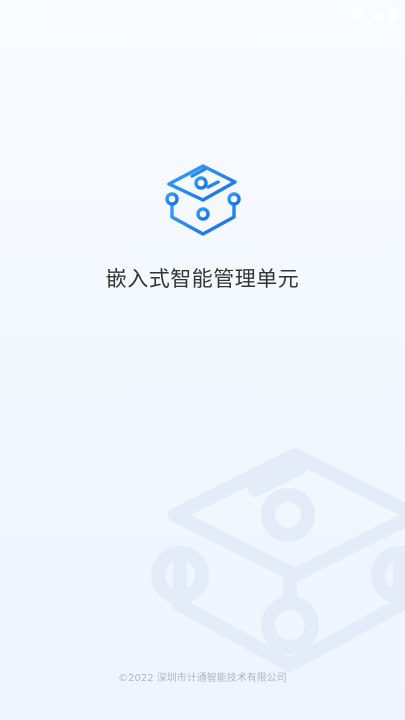 The height and width of the screenshot is (720, 405). Describe the element at coordinates (25, 14) in the screenshot. I see `status-time: 2:50` at that location.